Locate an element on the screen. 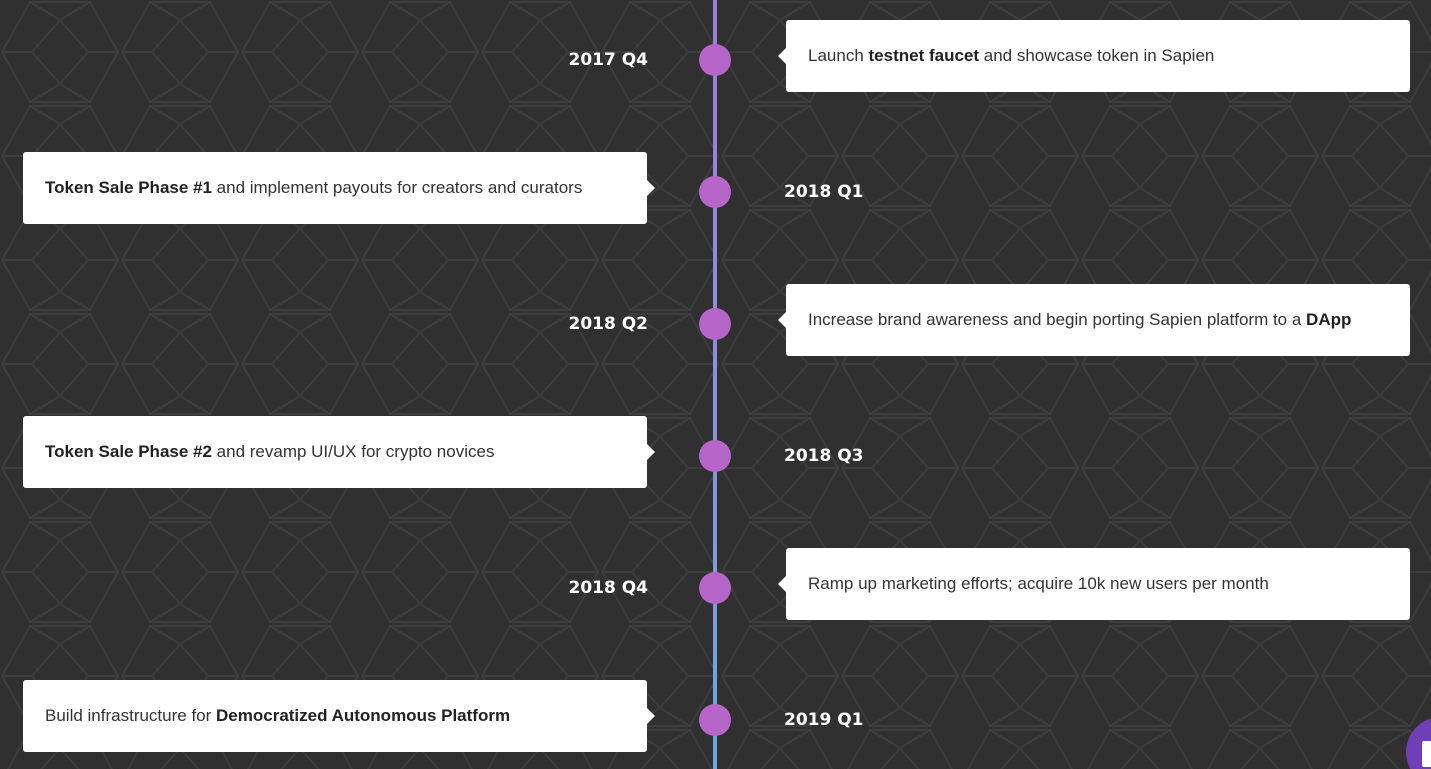  timeline-line is located at coordinates (715, 384).